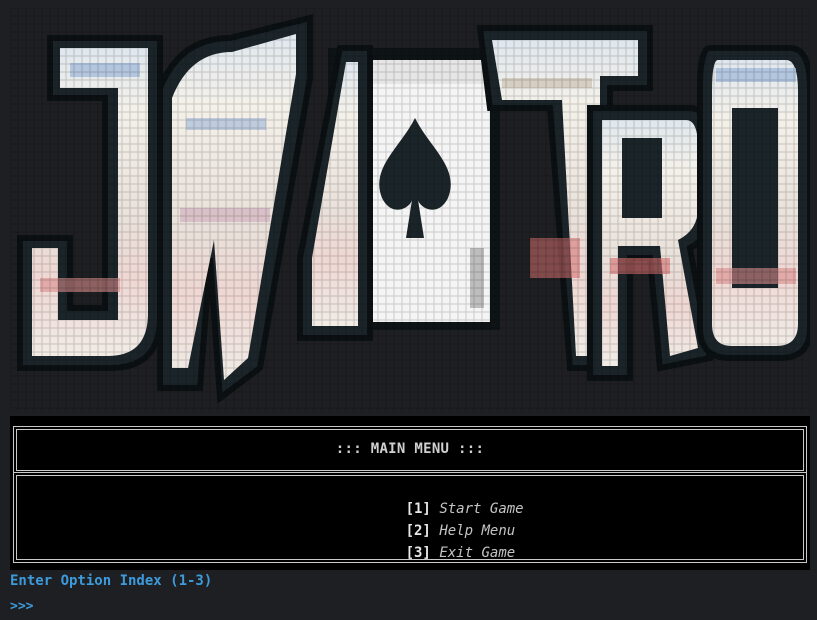  I want to click on prompt-symbol: >>>, so click(22, 606).